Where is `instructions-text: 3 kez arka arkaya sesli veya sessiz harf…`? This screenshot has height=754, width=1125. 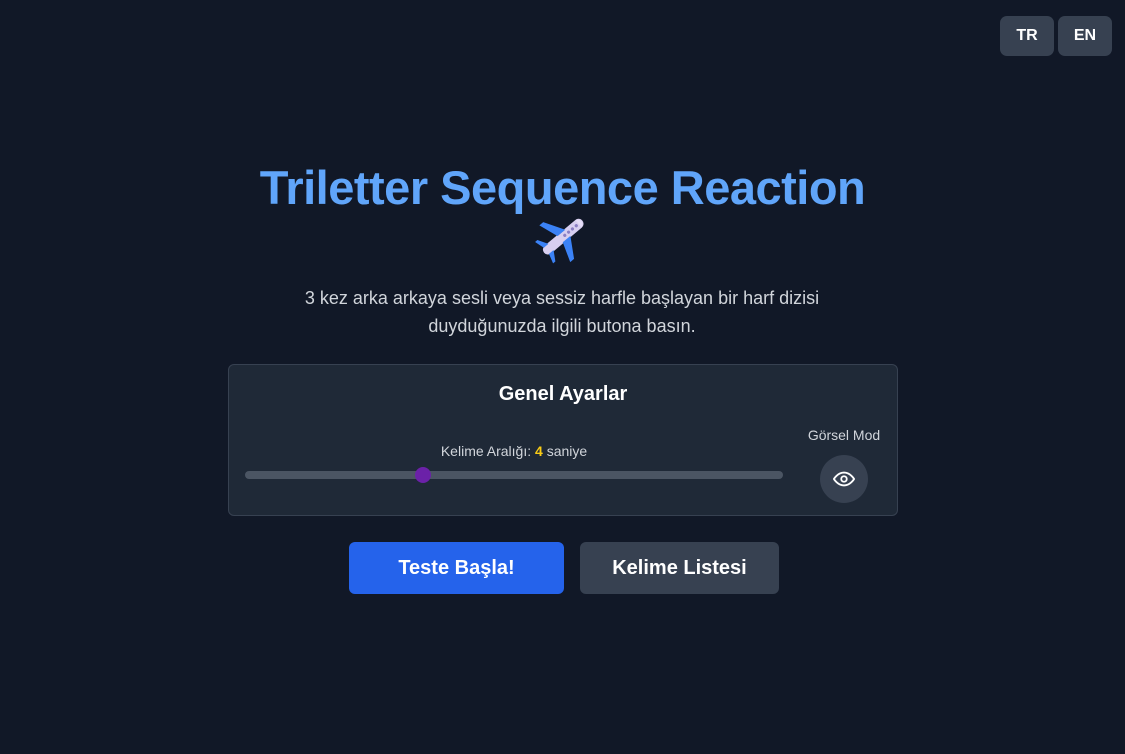 instructions-text: 3 kez arka arkaya sesli veya sessiz harf… is located at coordinates (562, 312).